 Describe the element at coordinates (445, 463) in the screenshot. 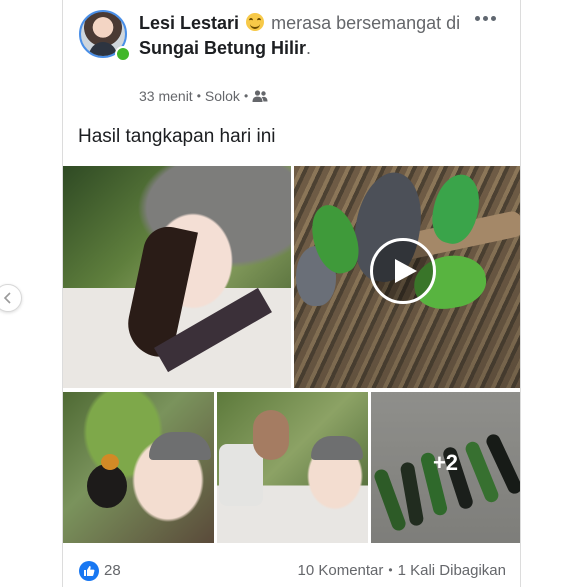

I see `more-photos-count: +2` at that location.